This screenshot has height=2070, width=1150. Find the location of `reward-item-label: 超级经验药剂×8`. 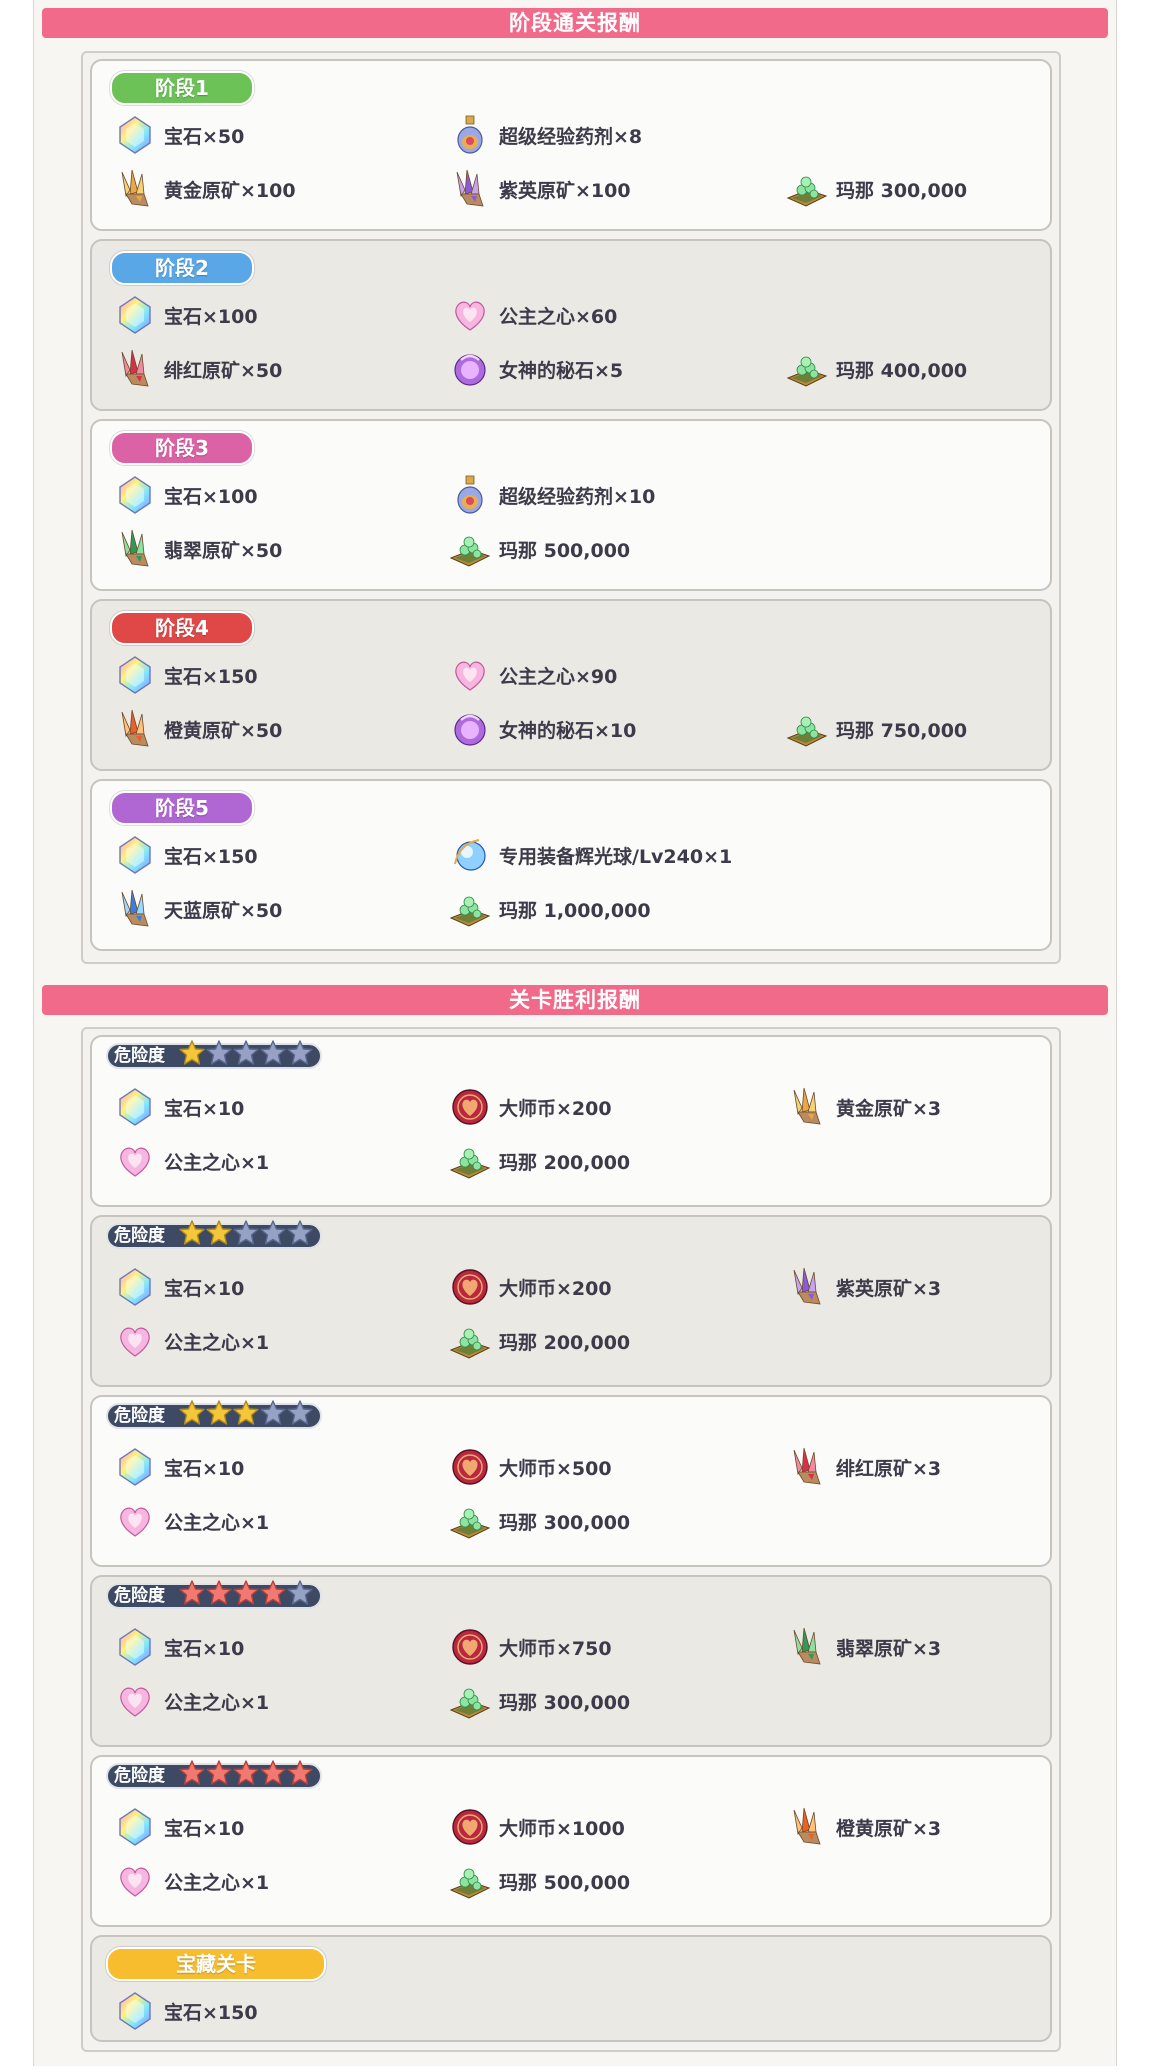

reward-item-label: 超级经验药剂×8 is located at coordinates (571, 136).